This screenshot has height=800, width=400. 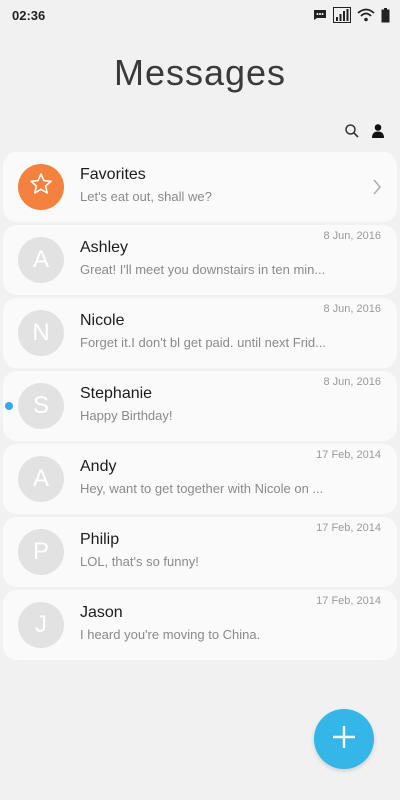 I want to click on thread-snippet: Let's eat out, shall we?, so click(x=146, y=196).